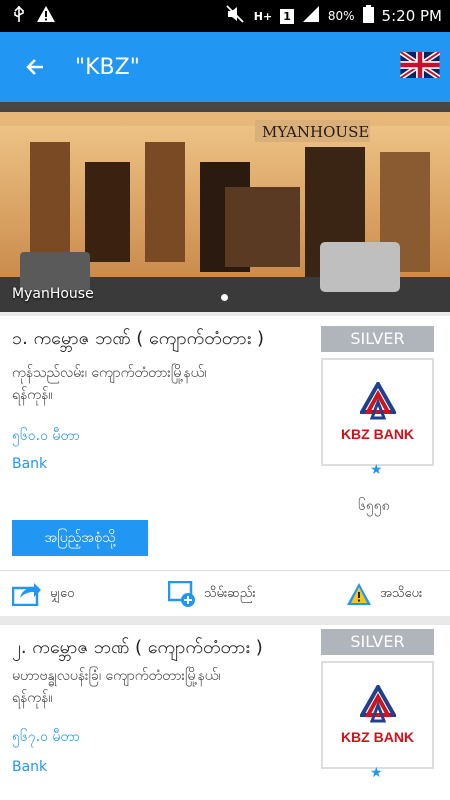 This screenshot has width=450, height=800. What do you see at coordinates (287, 16) in the screenshot?
I see `sim-icon: 1` at bounding box center [287, 16].